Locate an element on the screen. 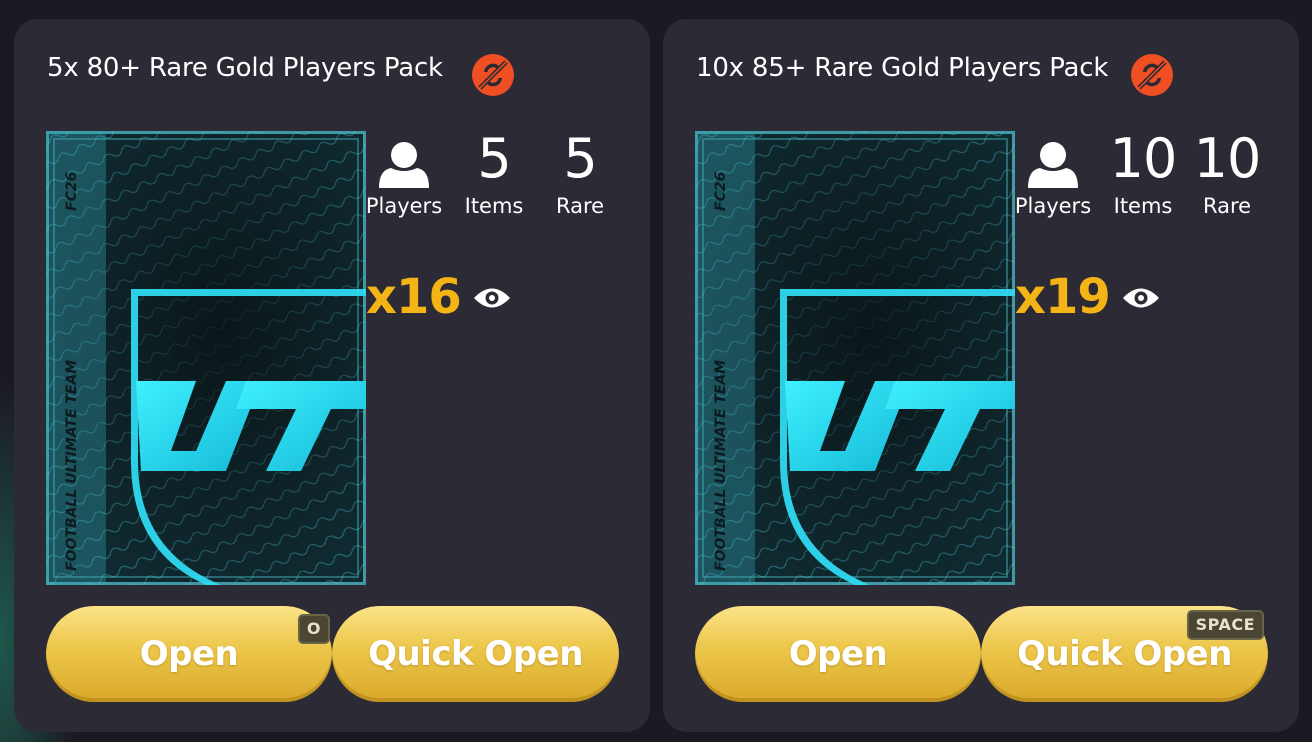  stat-rare: 5 Rare is located at coordinates (580, 174).